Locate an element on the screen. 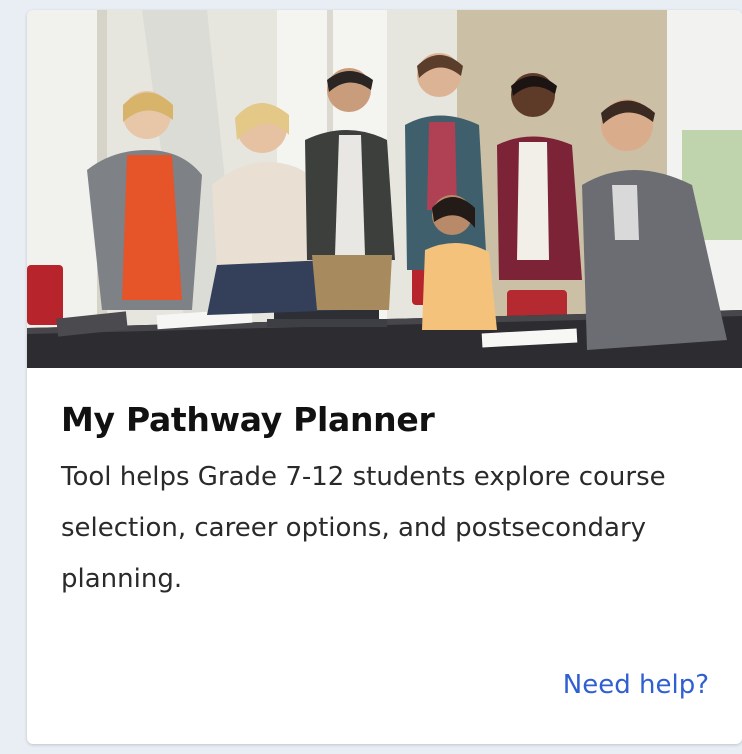  need-help-link: Need help? is located at coordinates (636, 685).